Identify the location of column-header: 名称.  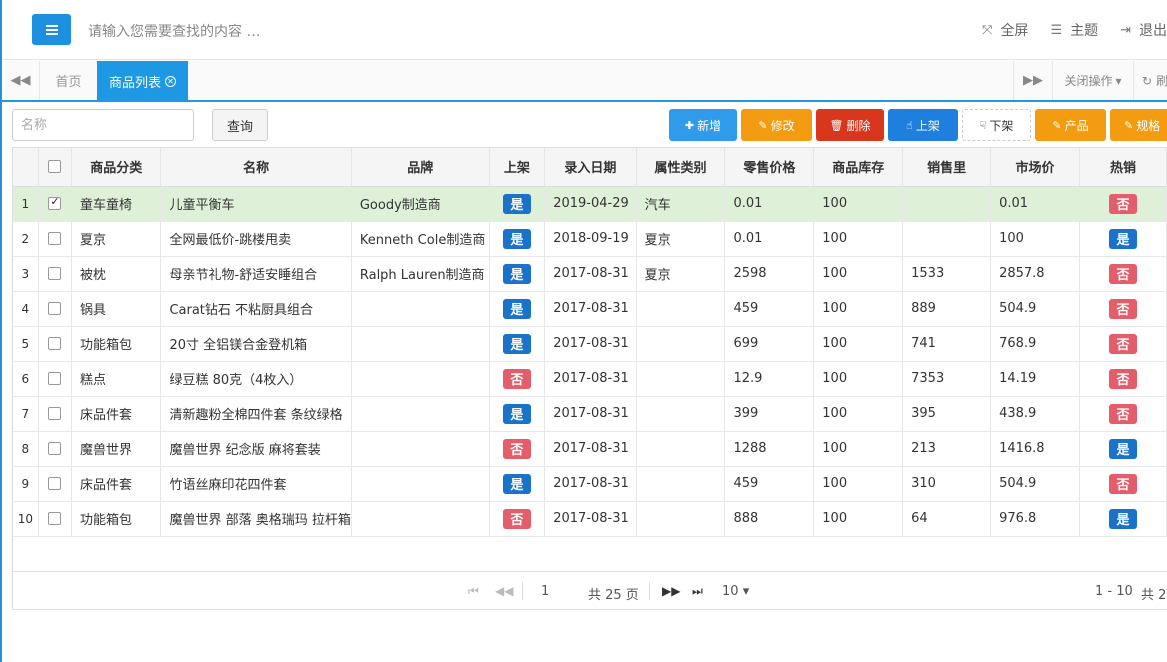
(256, 167).